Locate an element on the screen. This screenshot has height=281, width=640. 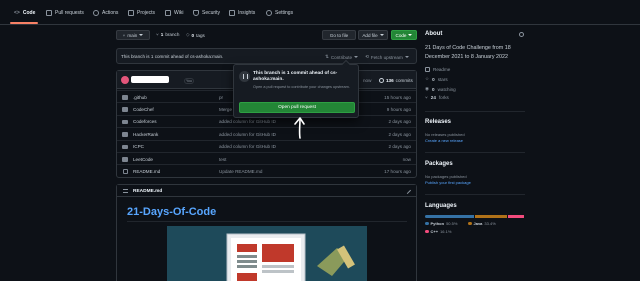
file-row: LeetCode test now is located at coordinates (266, 158).